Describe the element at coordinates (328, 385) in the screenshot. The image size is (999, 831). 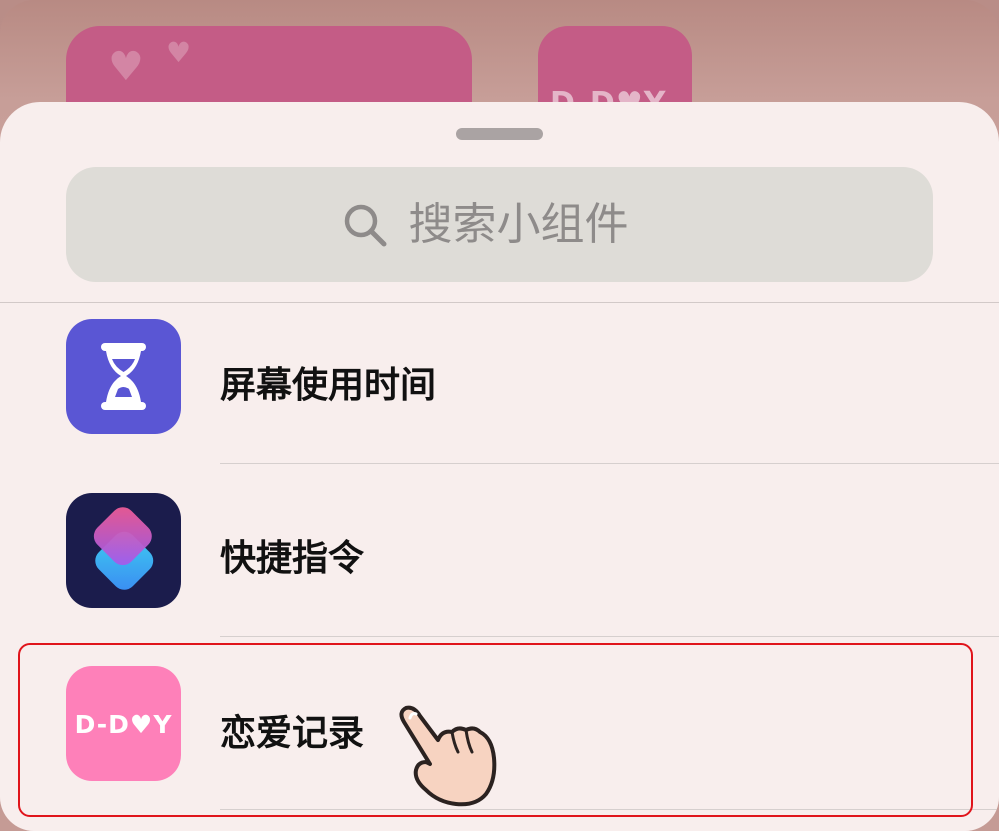
I see `widget-name: 屏幕使用时间` at that location.